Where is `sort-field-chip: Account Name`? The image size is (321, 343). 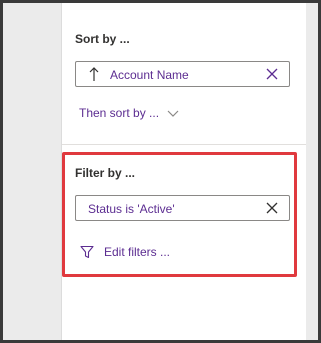 sort-field-chip: Account Name is located at coordinates (182, 74).